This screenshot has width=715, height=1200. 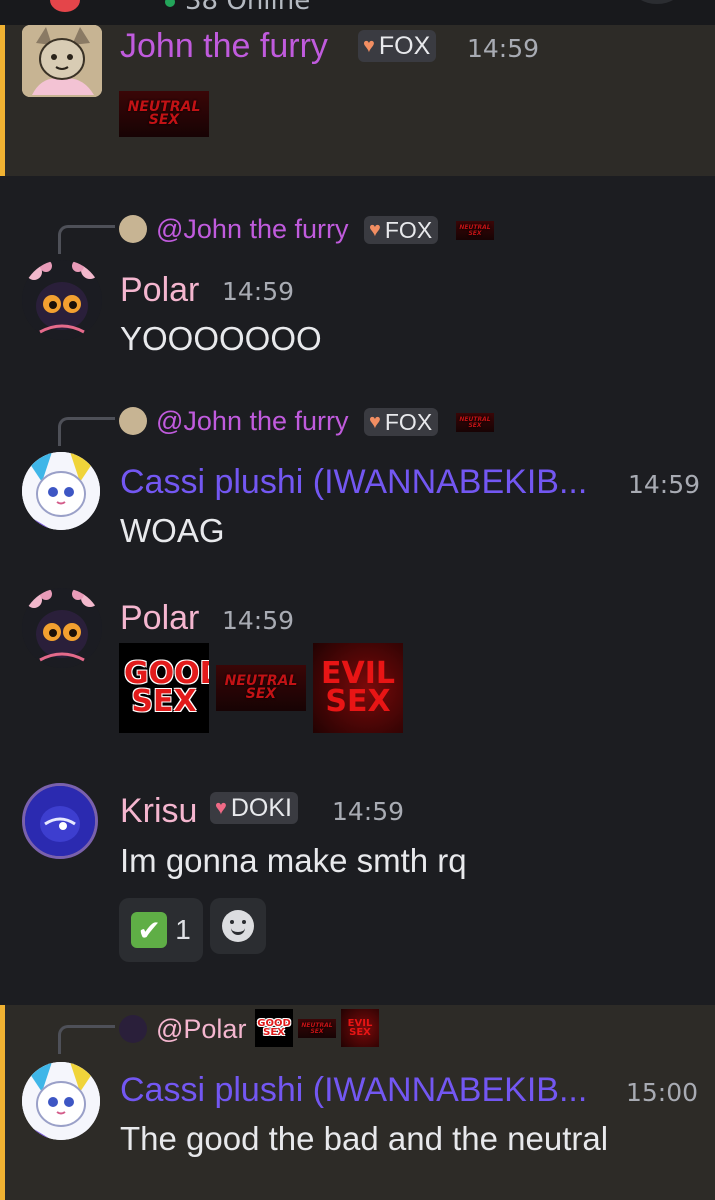 I want to click on message-text: The good the bad and the neutral, so click(x=364, y=1138).